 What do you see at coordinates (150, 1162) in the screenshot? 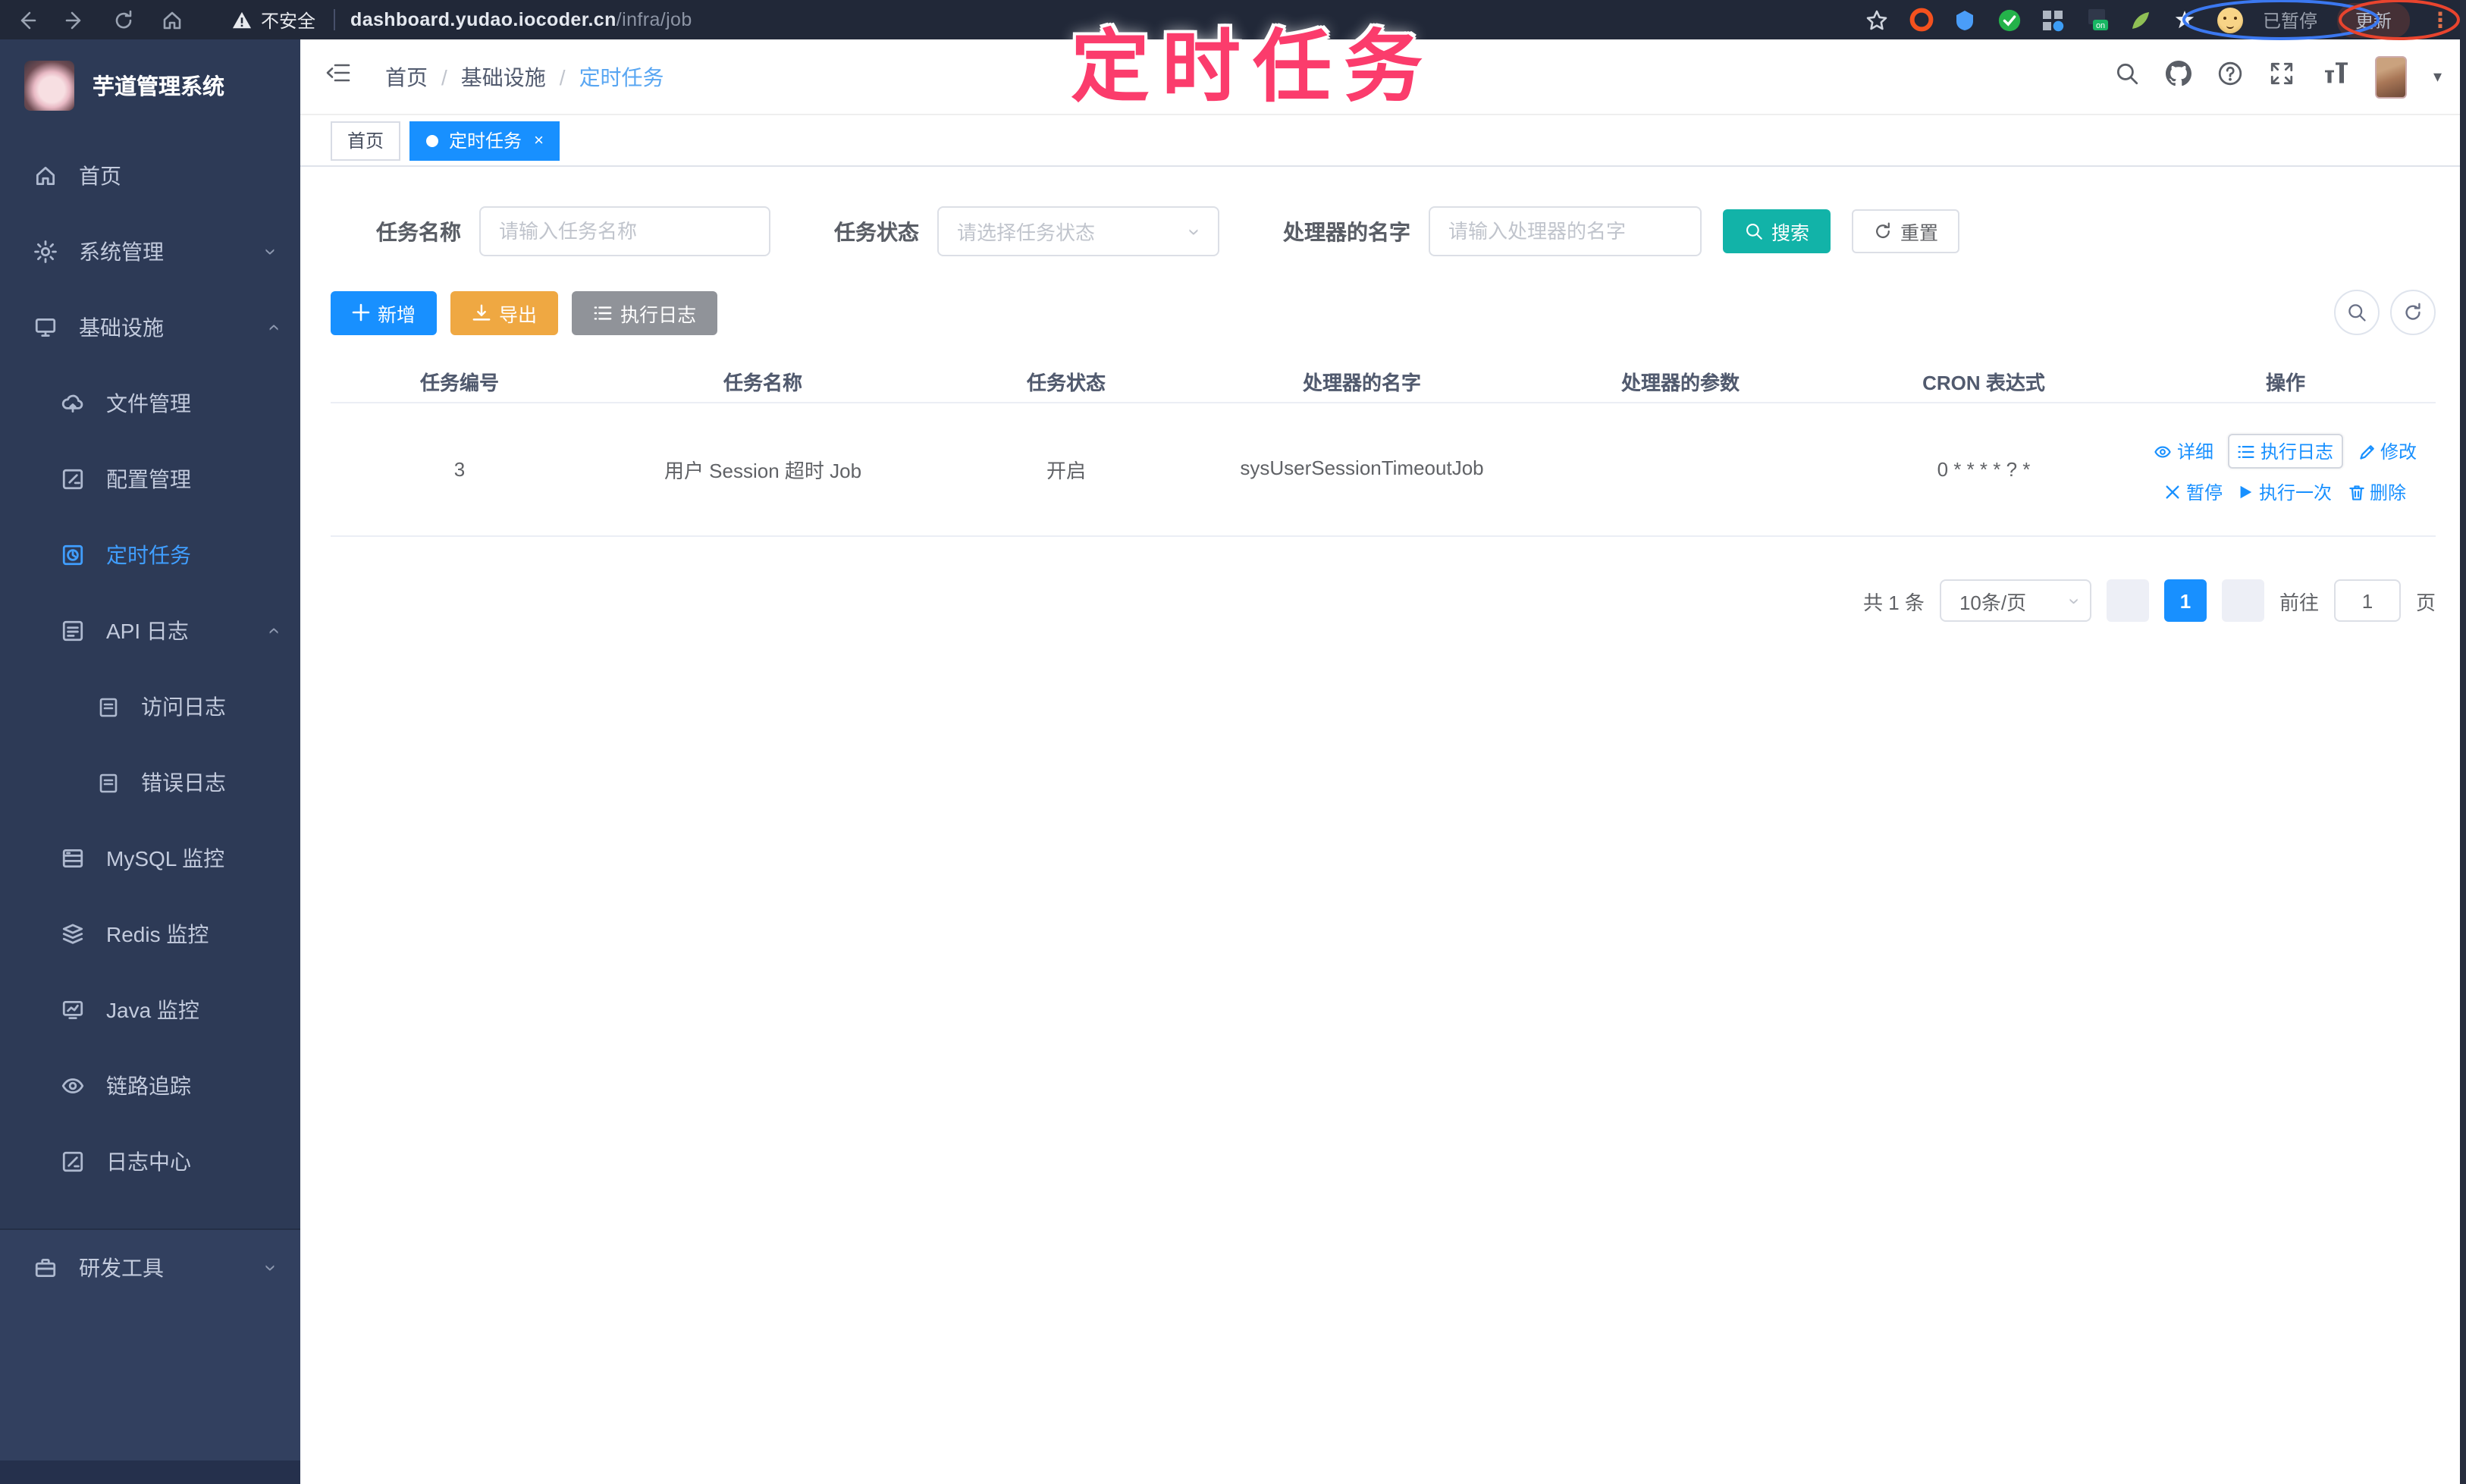
I see `sidebar-item-log-center: 日志中心` at bounding box center [150, 1162].